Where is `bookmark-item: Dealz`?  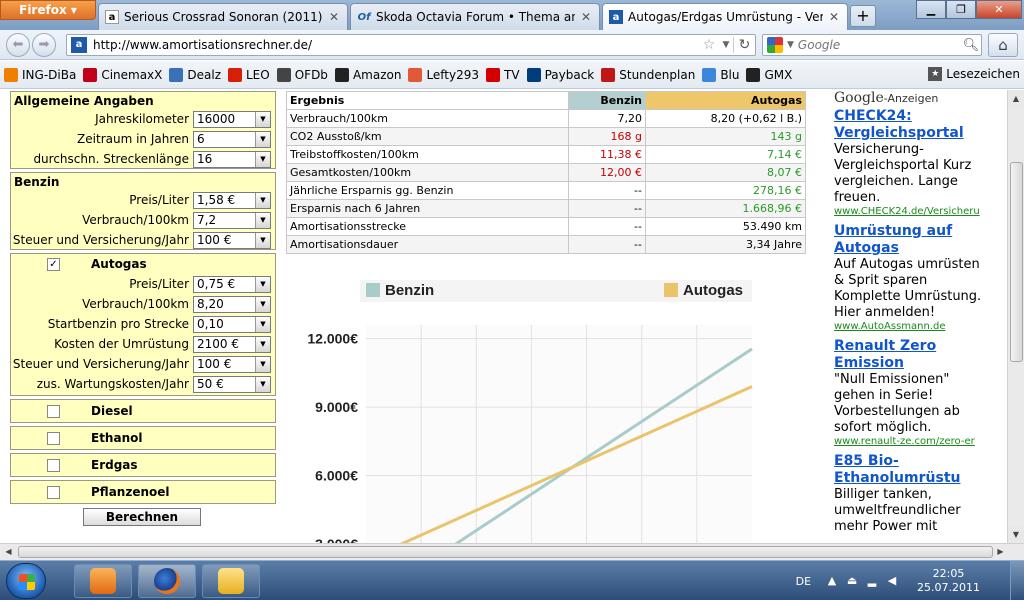 bookmark-item: Dealz is located at coordinates (195, 74).